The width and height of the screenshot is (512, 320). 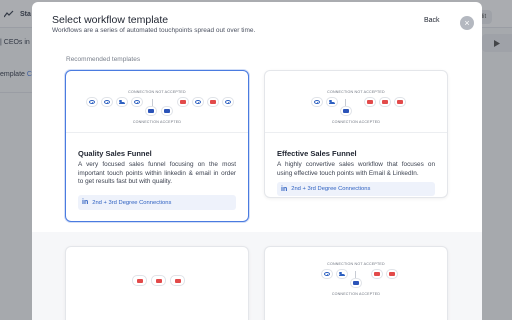 I want to click on modal-title: Select workflow template, so click(x=110, y=20).